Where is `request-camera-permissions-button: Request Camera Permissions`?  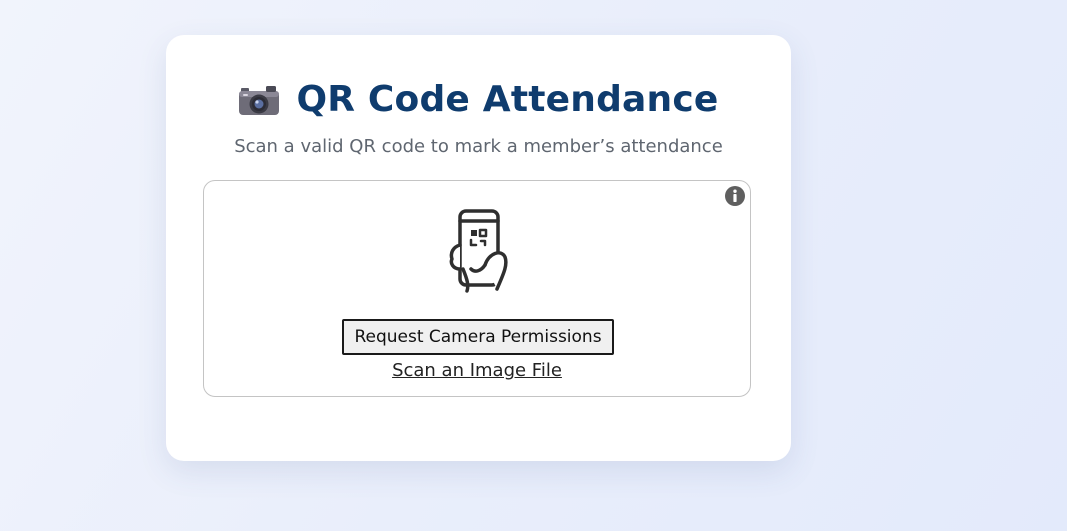
request-camera-permissions-button: Request Camera Permissions is located at coordinates (478, 337).